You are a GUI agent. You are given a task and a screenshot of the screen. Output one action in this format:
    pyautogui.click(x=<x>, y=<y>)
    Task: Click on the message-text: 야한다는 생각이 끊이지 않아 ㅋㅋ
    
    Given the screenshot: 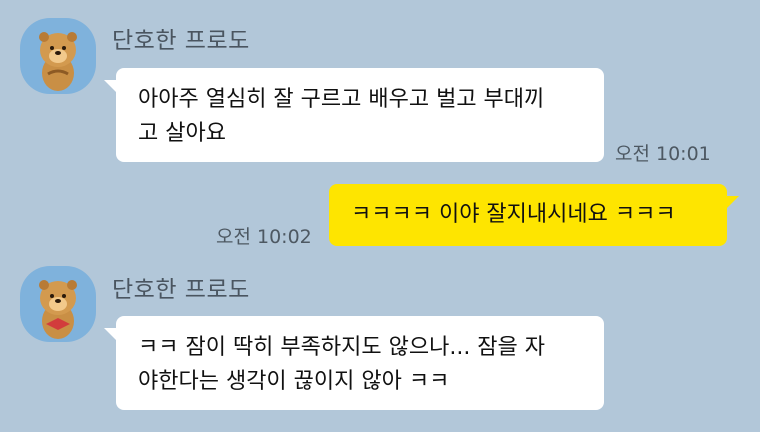 What is the action you would take?
    pyautogui.click(x=294, y=381)
    